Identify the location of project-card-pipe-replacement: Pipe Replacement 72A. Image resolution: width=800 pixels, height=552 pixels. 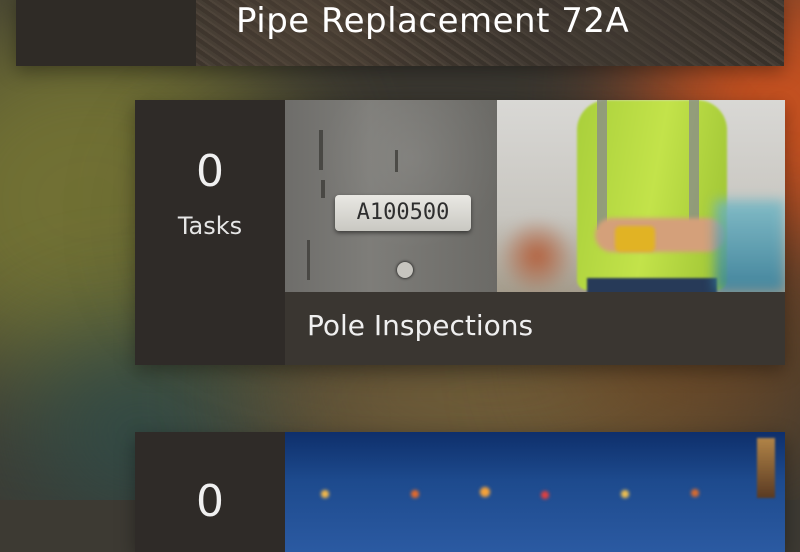
(400, 33).